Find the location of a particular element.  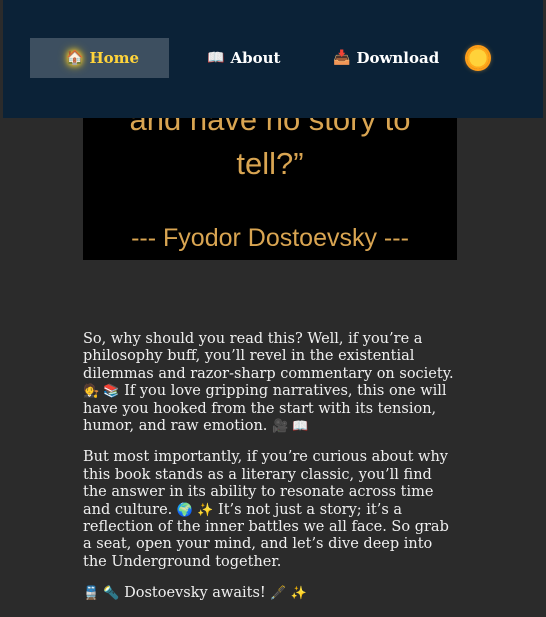

nav-home-label: Home is located at coordinates (114, 58).